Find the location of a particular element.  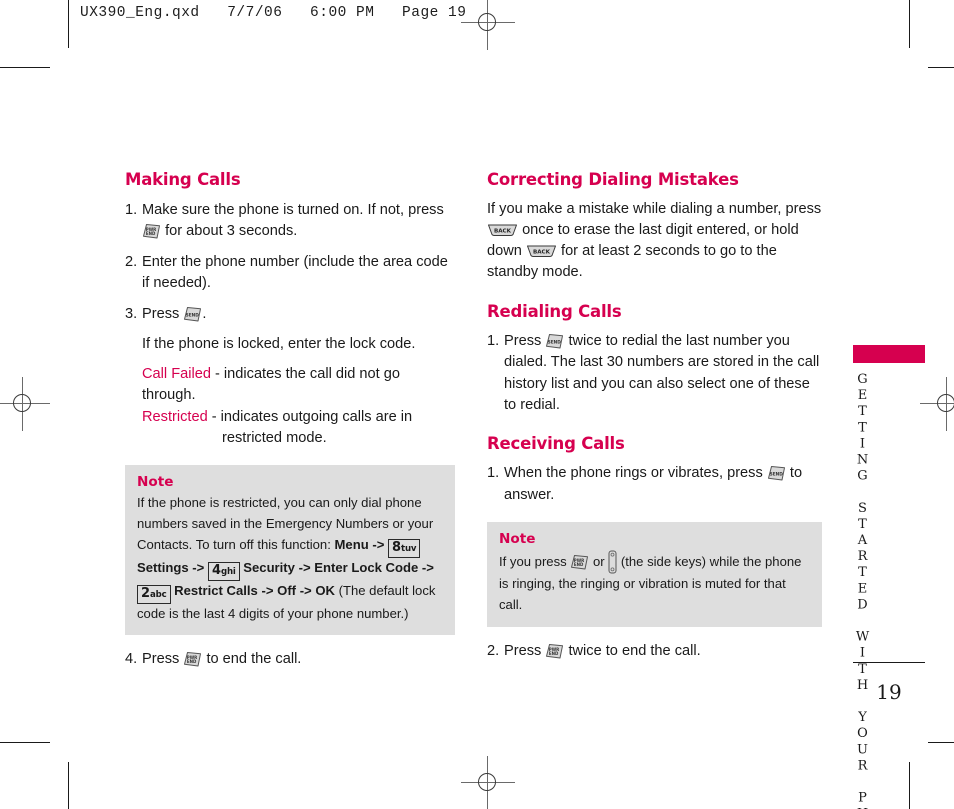

note-arrow-5: -> is located at coordinates (267, 590).